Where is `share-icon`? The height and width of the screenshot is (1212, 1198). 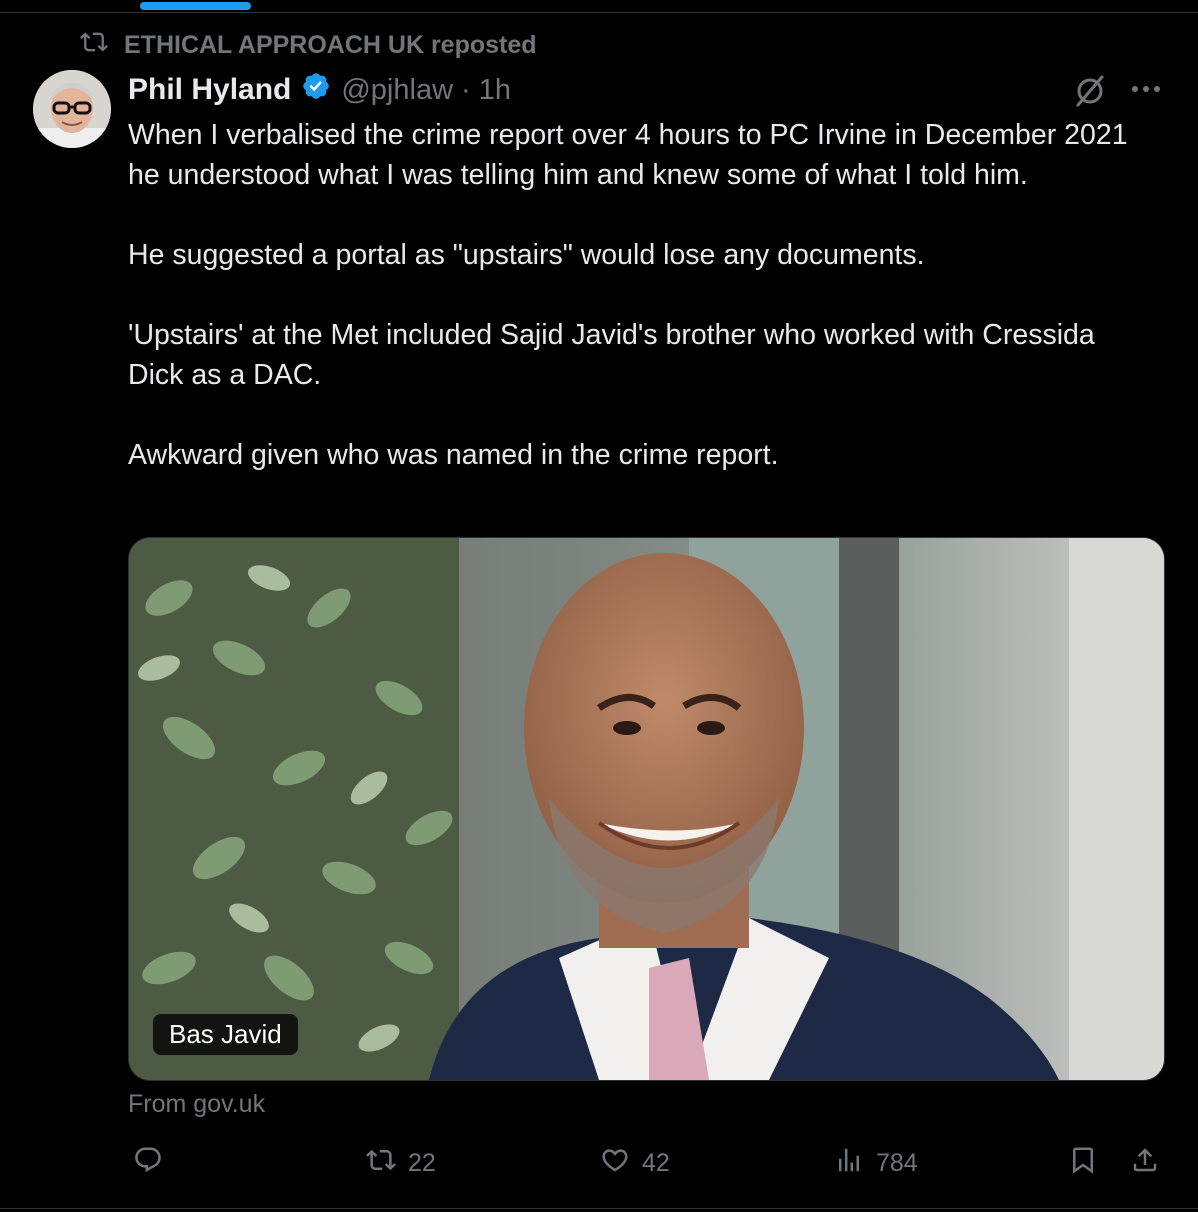 share-icon is located at coordinates (1145, 1163).